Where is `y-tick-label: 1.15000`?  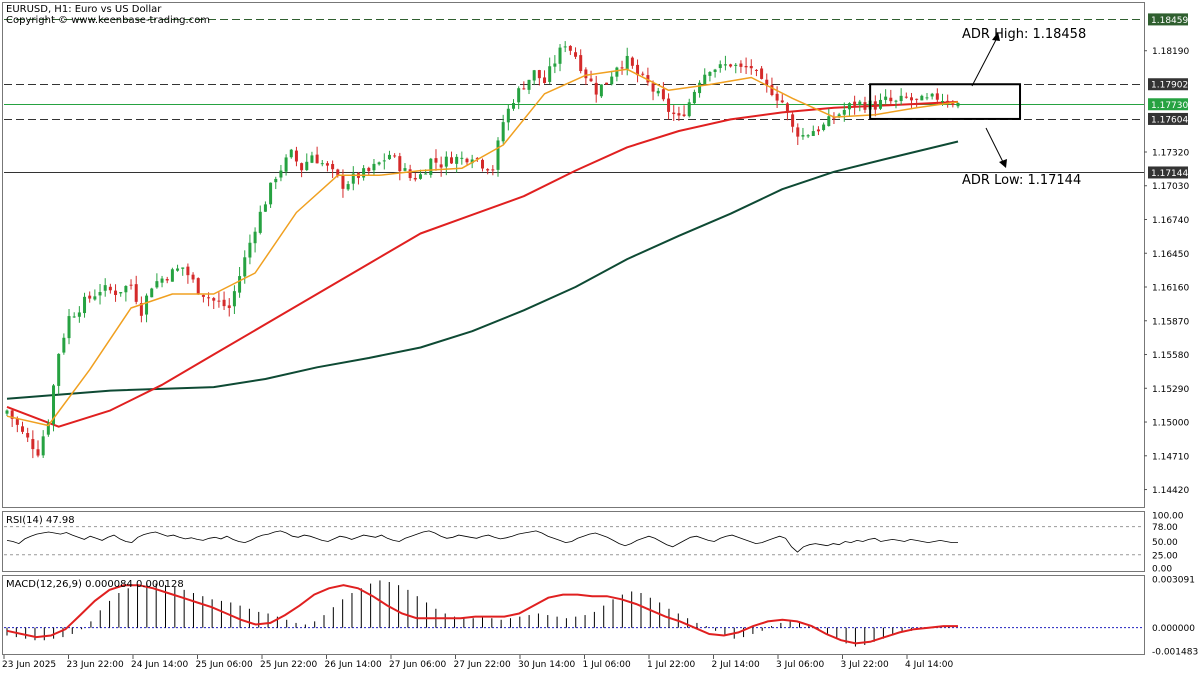
y-tick-label: 1.15000 is located at coordinates (1170, 424).